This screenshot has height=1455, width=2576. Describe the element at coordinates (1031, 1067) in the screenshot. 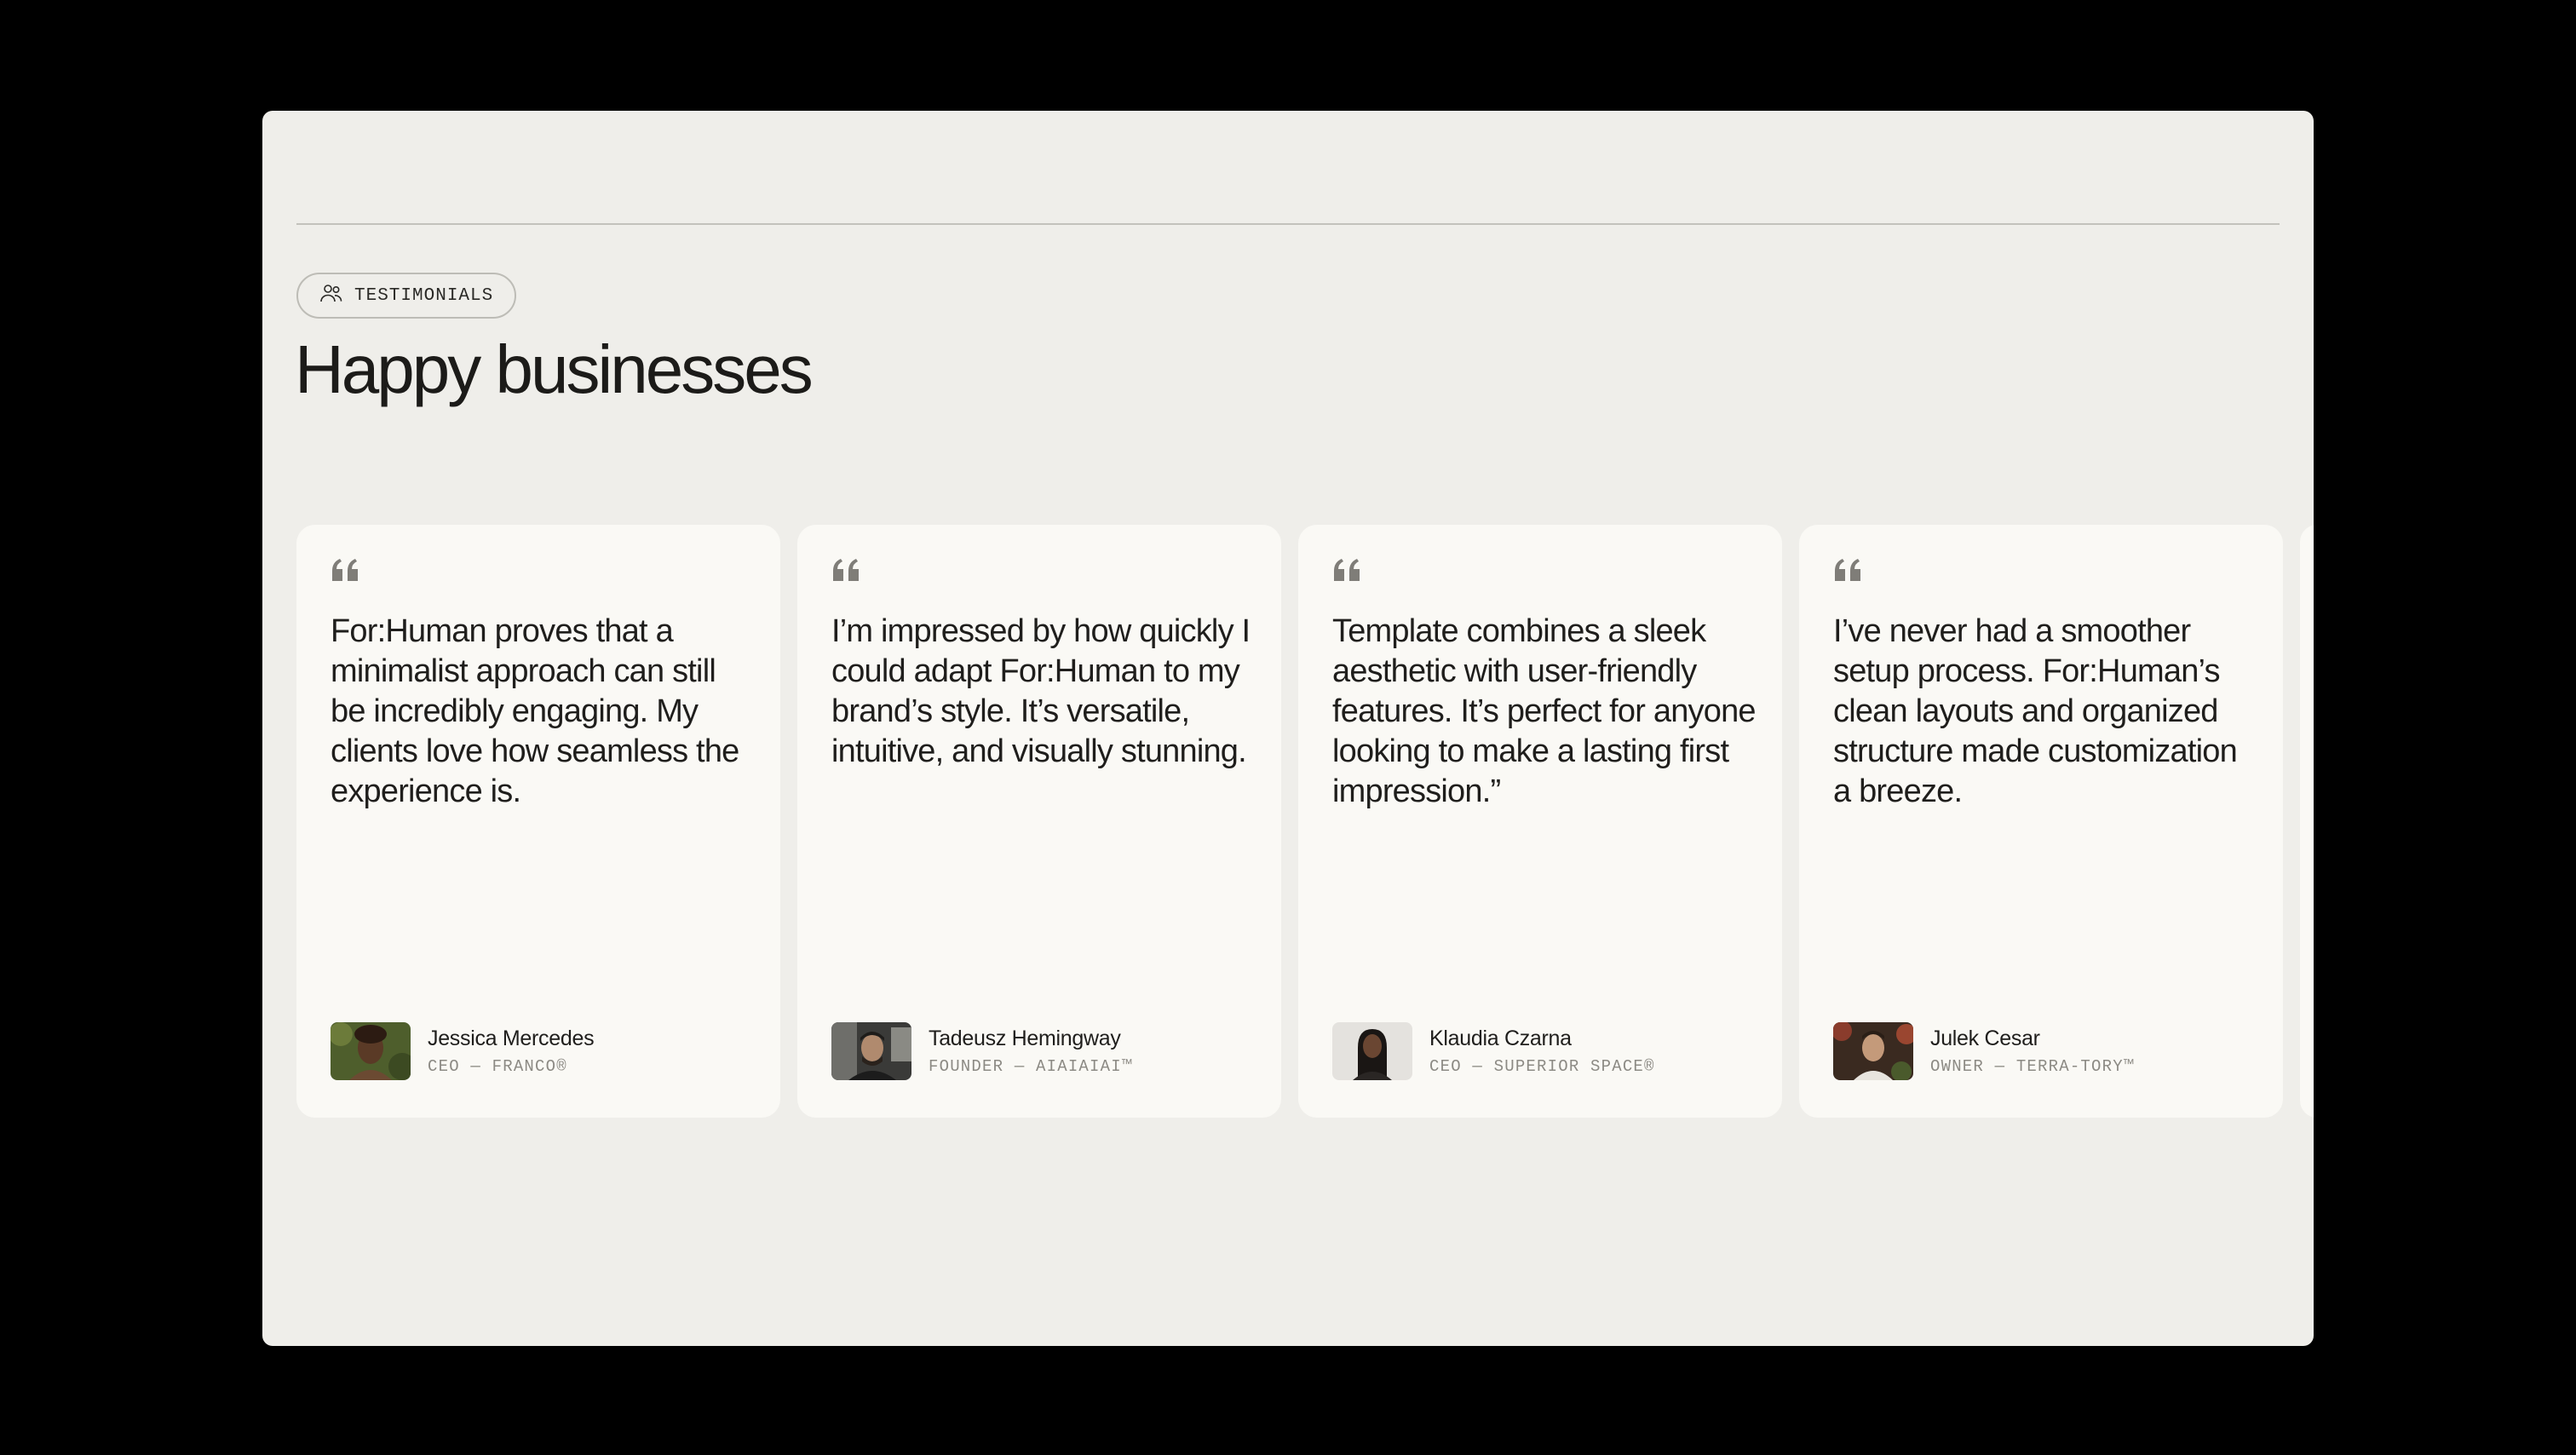

I see `author-role: FOUNDER — AIAIAIAI™` at that location.